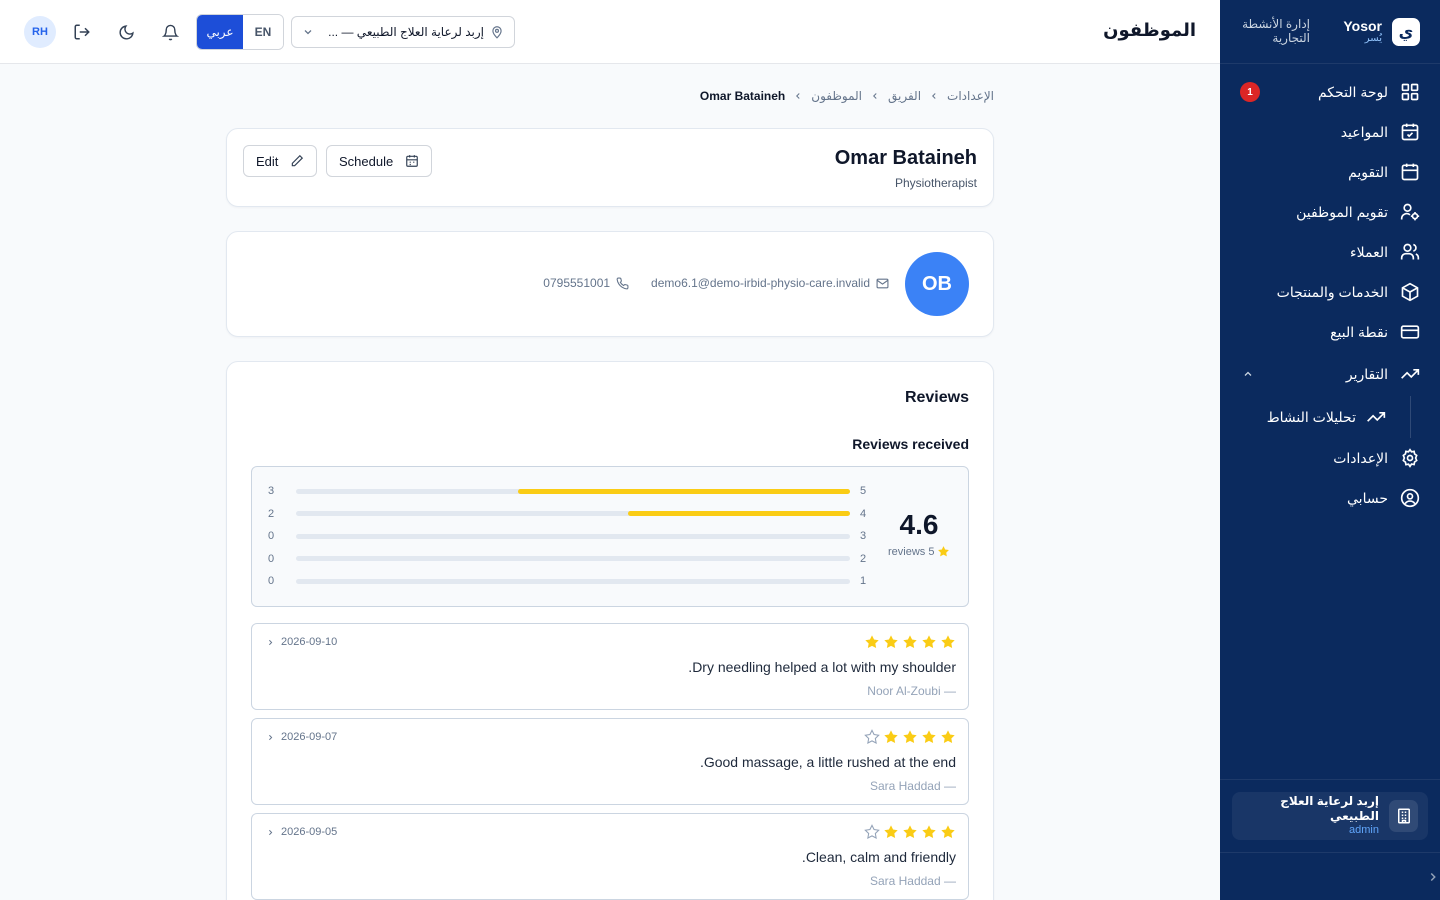 The width and height of the screenshot is (1440, 900). I want to click on sidebar-item-settings: الإعدادات, so click(1330, 458).